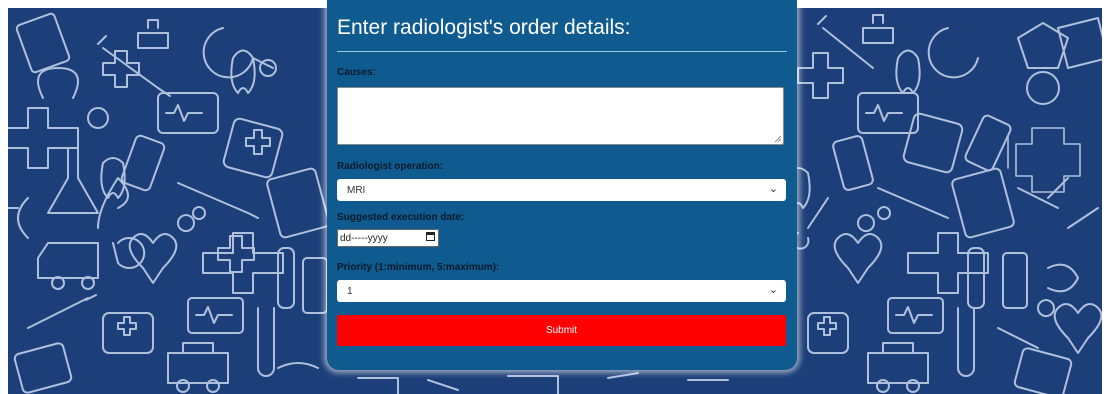 This screenshot has width=1110, height=394. Describe the element at coordinates (561, 330) in the screenshot. I see `submit-button: Submit` at that location.